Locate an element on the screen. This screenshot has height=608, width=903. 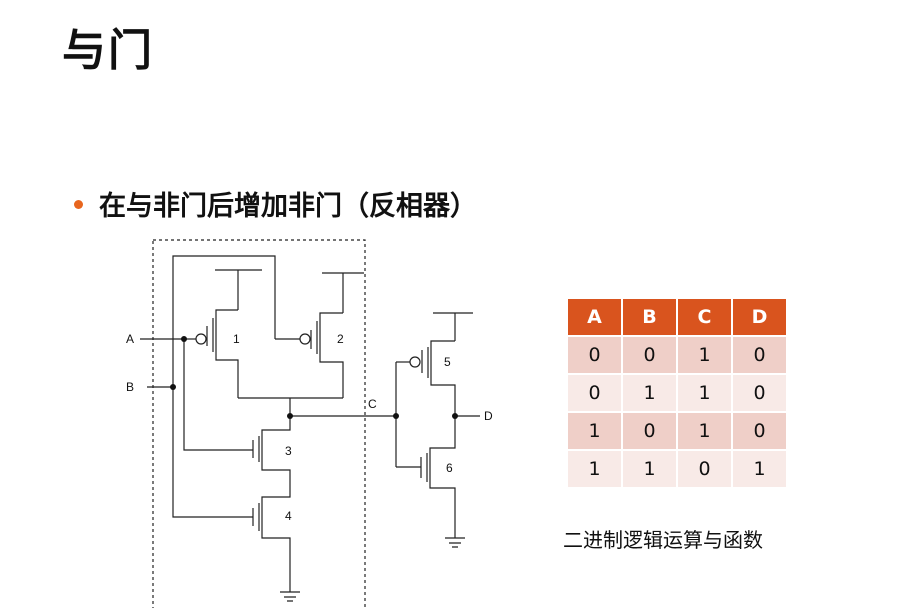
junction-c-left is located at coordinates (290, 416).